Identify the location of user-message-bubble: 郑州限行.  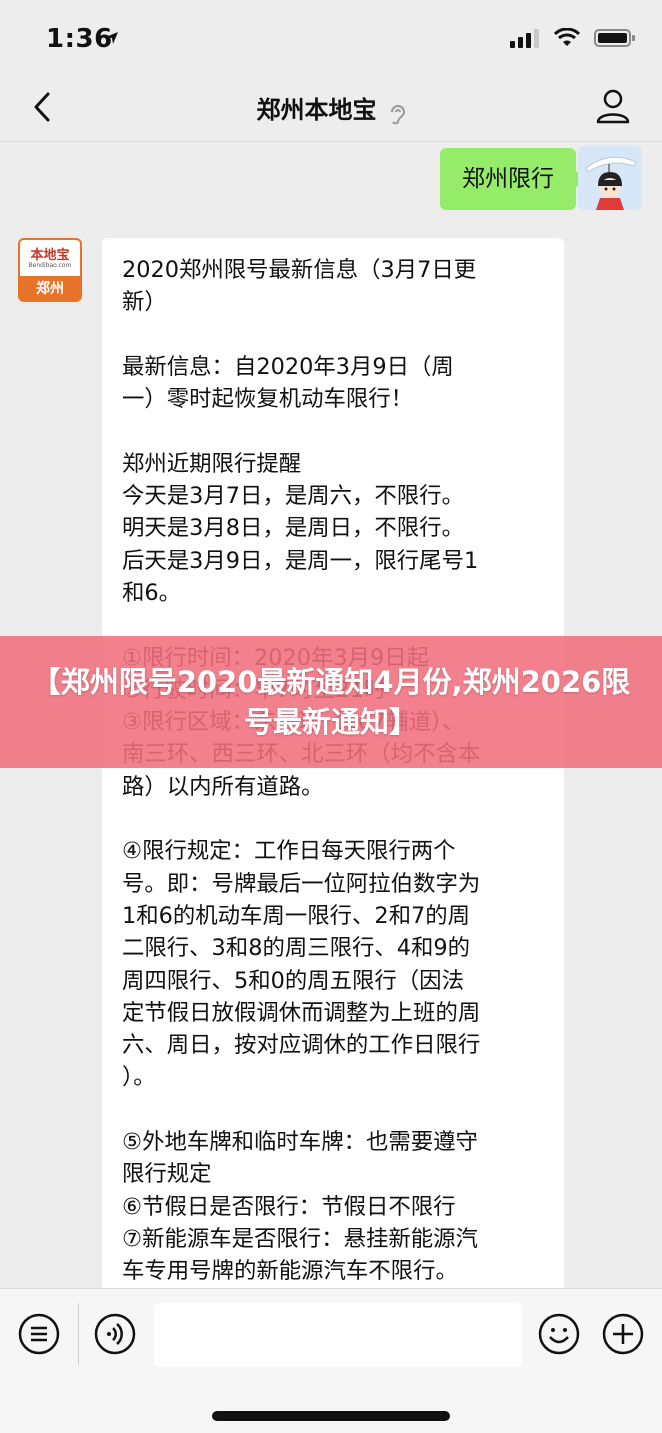
(513, 179).